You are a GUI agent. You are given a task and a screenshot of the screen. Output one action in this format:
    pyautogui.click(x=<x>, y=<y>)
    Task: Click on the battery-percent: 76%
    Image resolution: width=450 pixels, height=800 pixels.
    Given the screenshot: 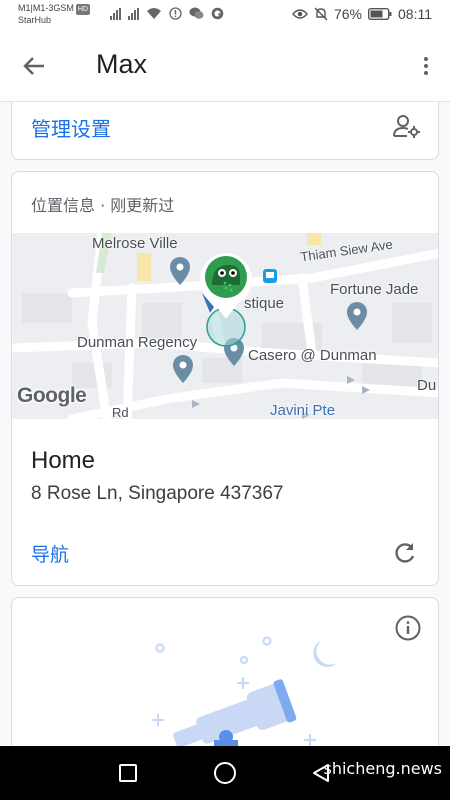 What is the action you would take?
    pyautogui.click(x=347, y=14)
    